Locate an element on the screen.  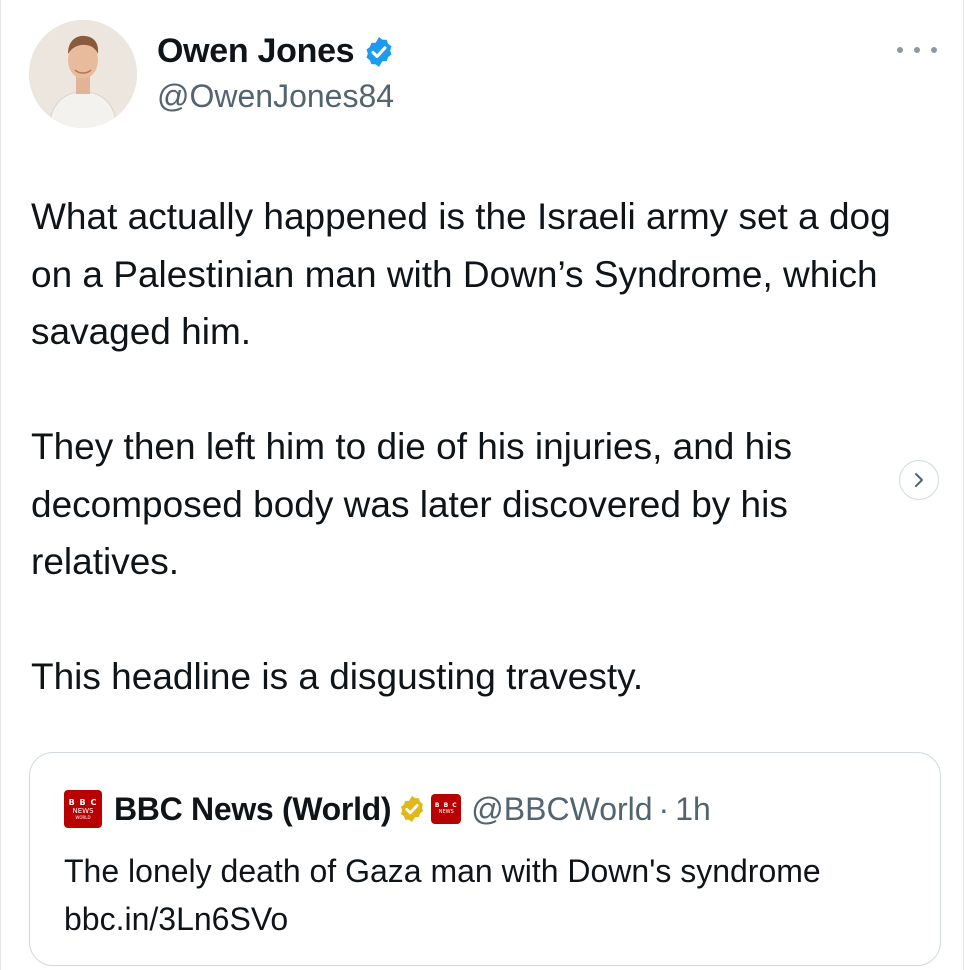
bbc-news-logo: B B C NEWS WORLD is located at coordinates (83, 809).